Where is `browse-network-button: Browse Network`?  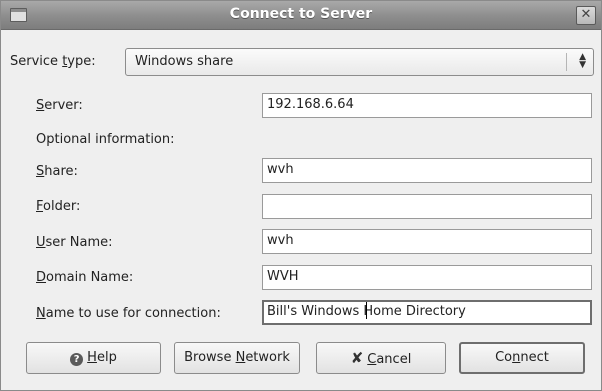 browse-network-button: Browse Network is located at coordinates (237, 358).